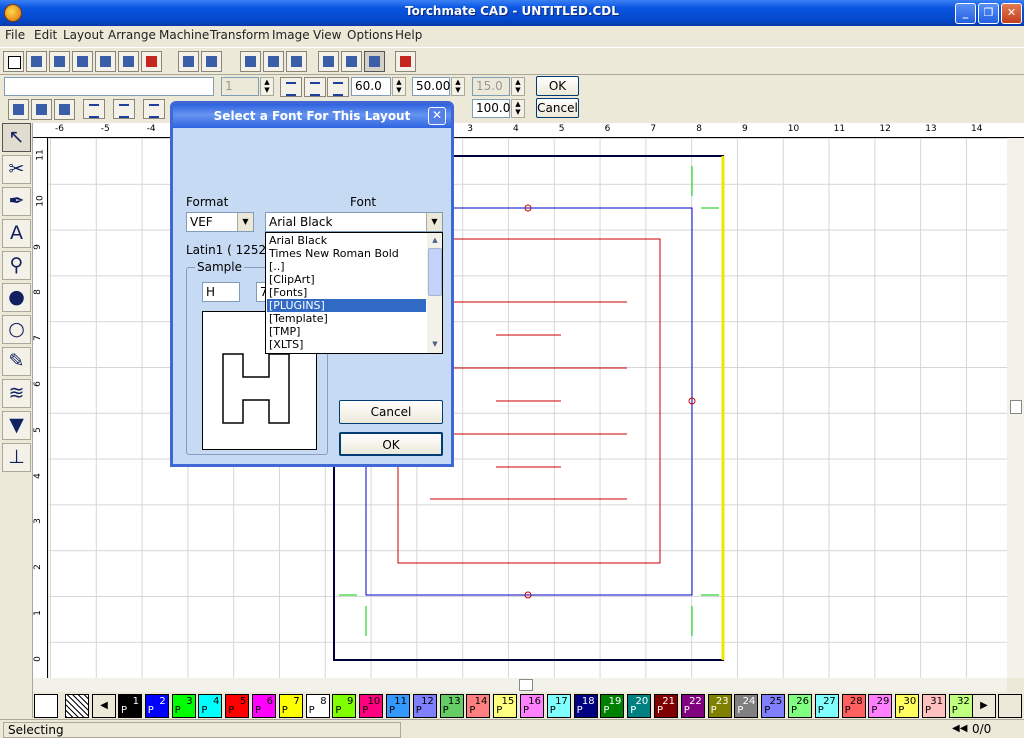 This screenshot has width=1024, height=738. Describe the element at coordinates (156, 706) in the screenshot. I see `palette-swatch: 2P` at that location.